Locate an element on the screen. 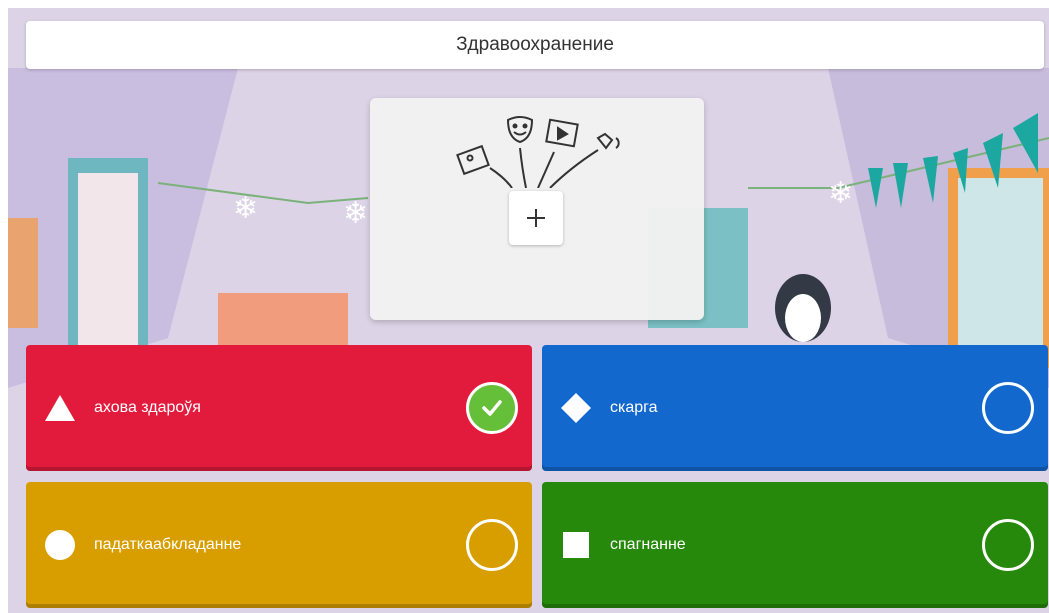  answer-label-3: падаткаабкладанне is located at coordinates (167, 545).